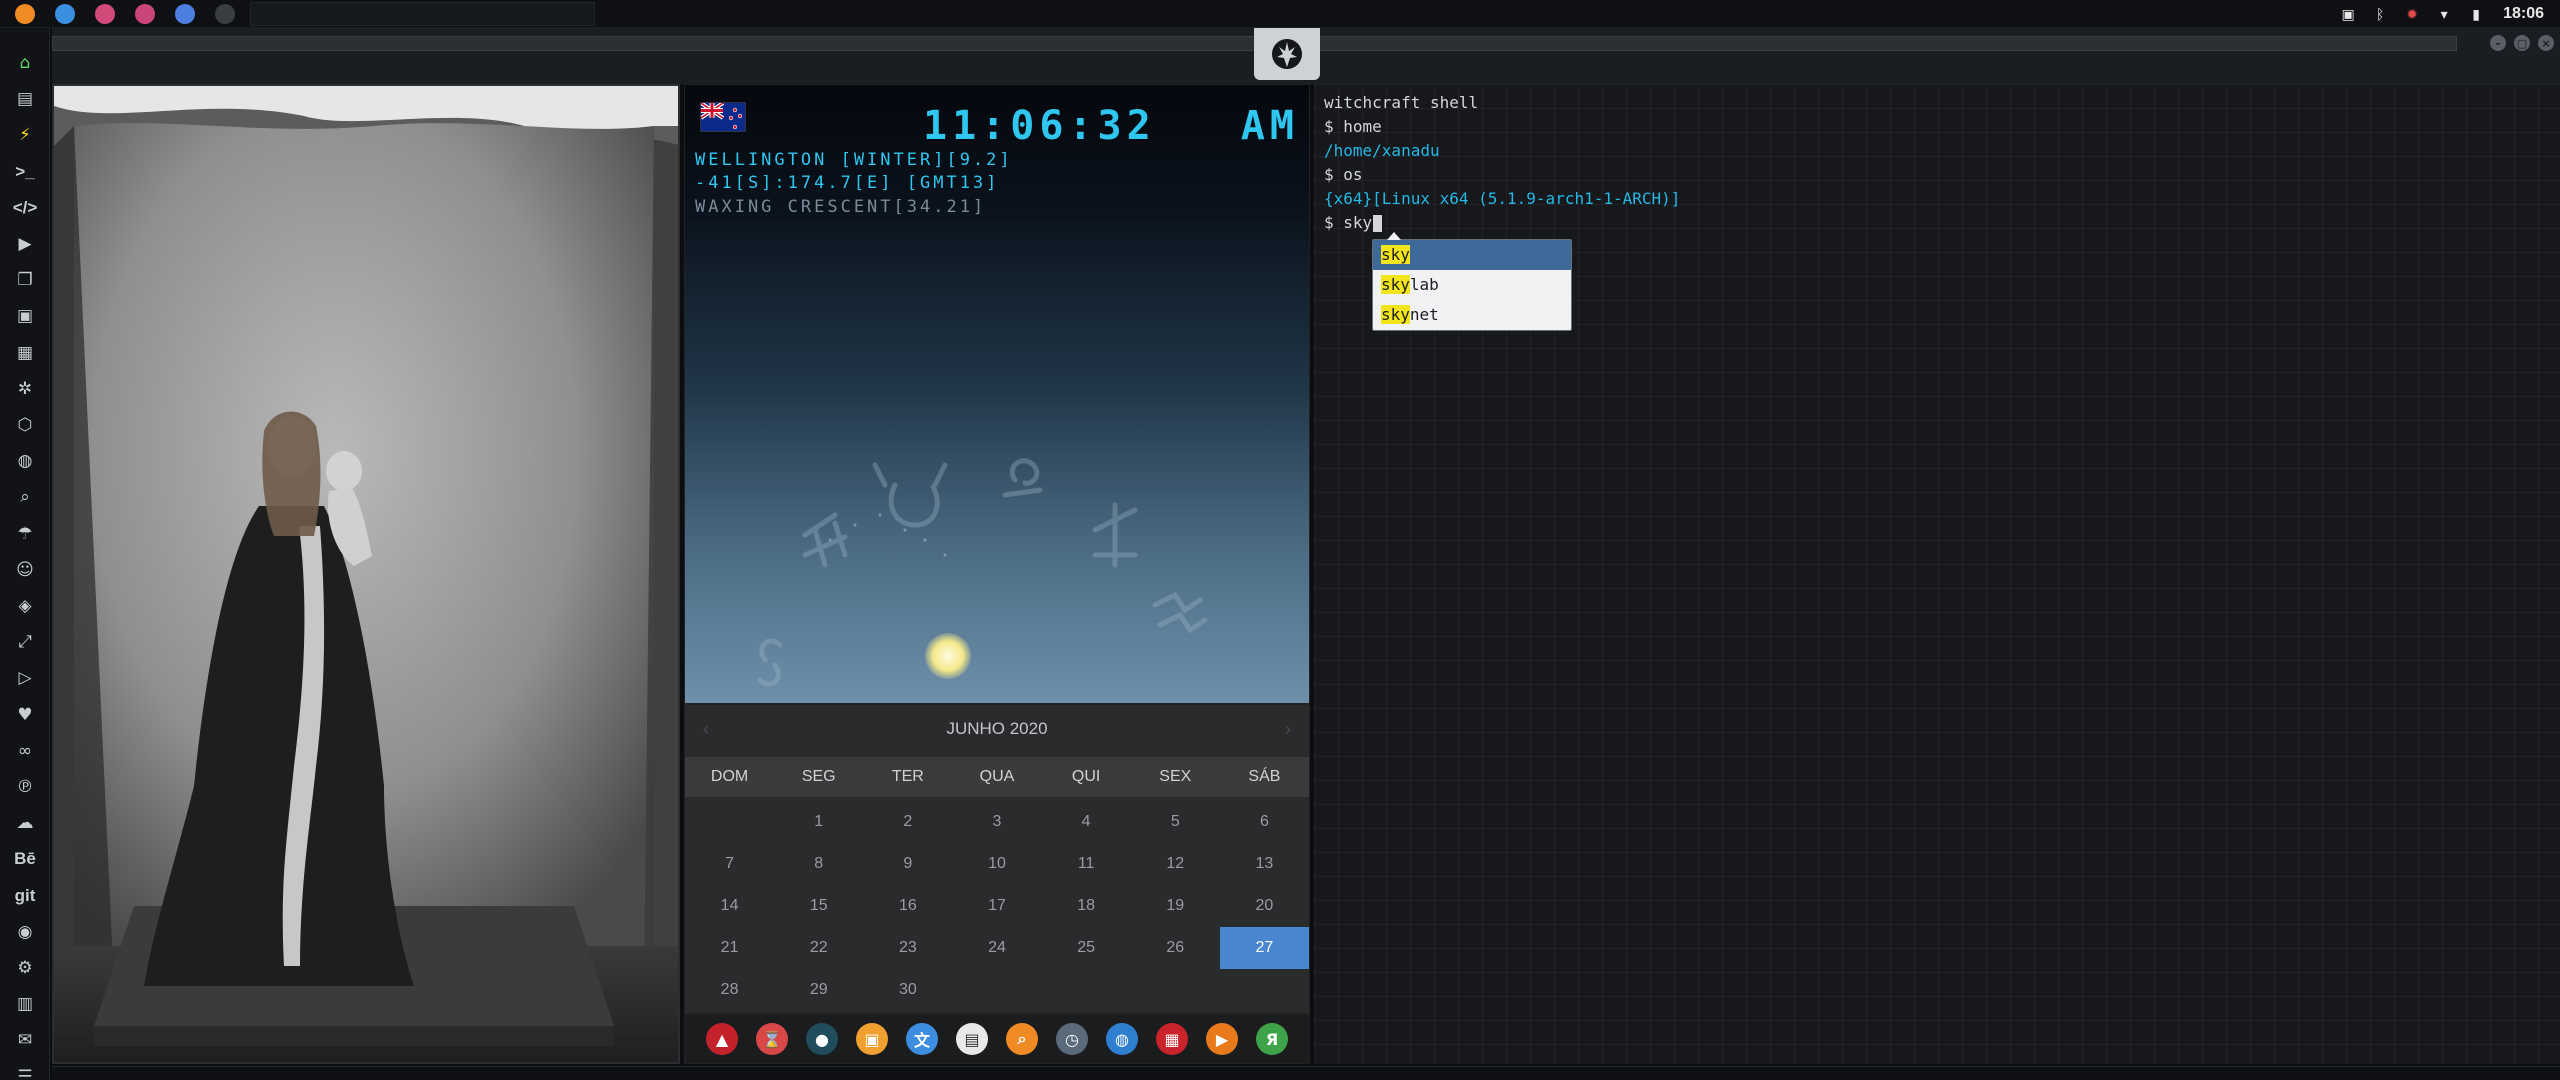 This screenshot has height=1080, width=2560. I want to click on calendar-day: 20, so click(1264, 906).